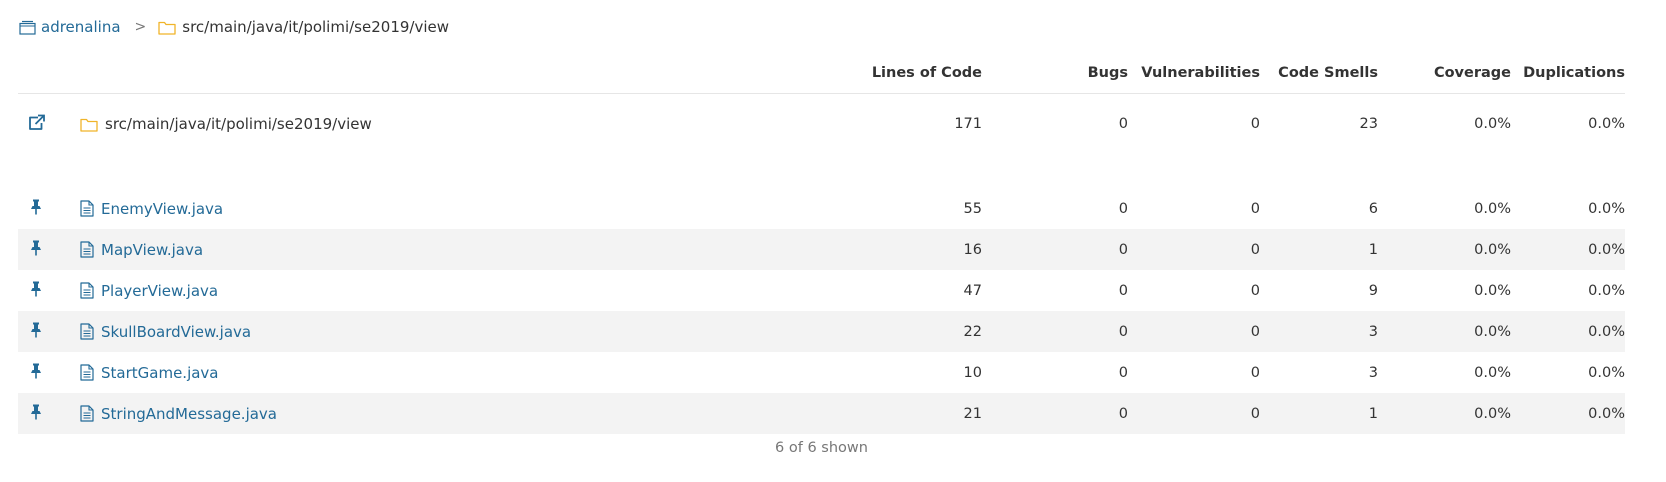  I want to click on base-directory-name: src/main/java/it/polimi/se2019/view, so click(238, 124).